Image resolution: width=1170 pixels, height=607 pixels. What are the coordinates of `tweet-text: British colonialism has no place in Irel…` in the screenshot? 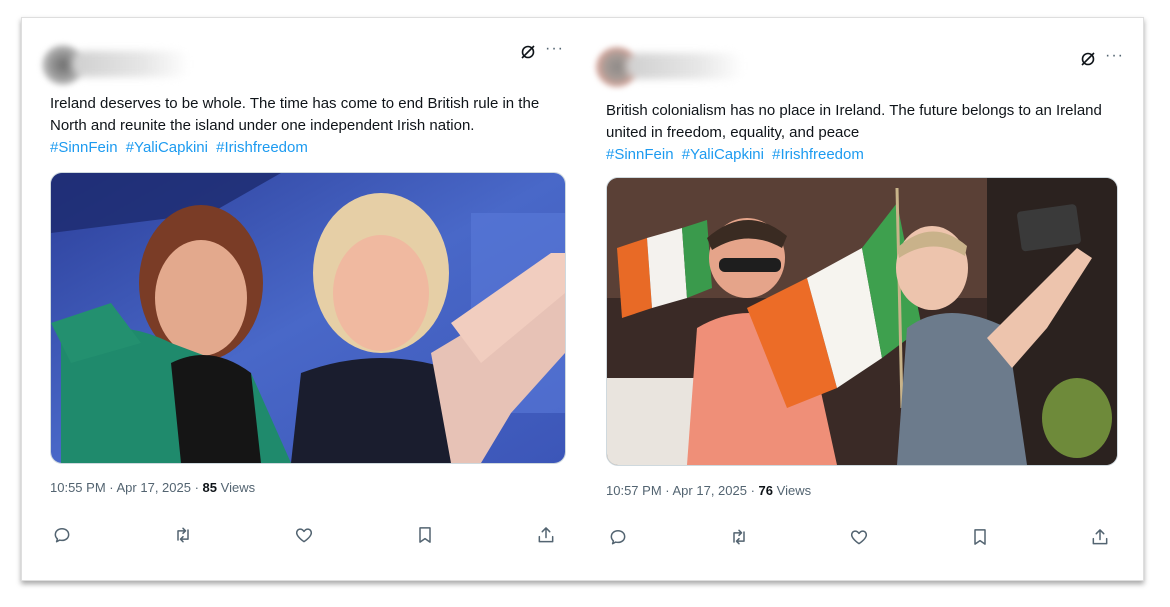 It's located at (856, 133).